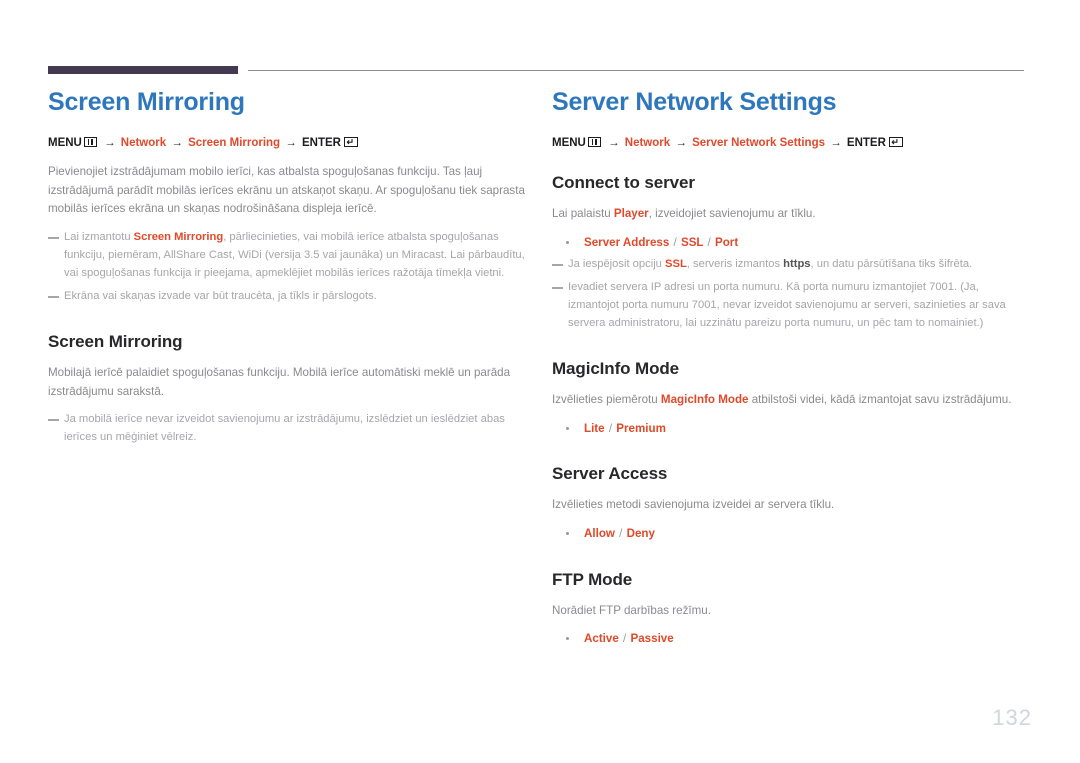 The height and width of the screenshot is (763, 1080). I want to click on option-value: Passive, so click(650, 638).